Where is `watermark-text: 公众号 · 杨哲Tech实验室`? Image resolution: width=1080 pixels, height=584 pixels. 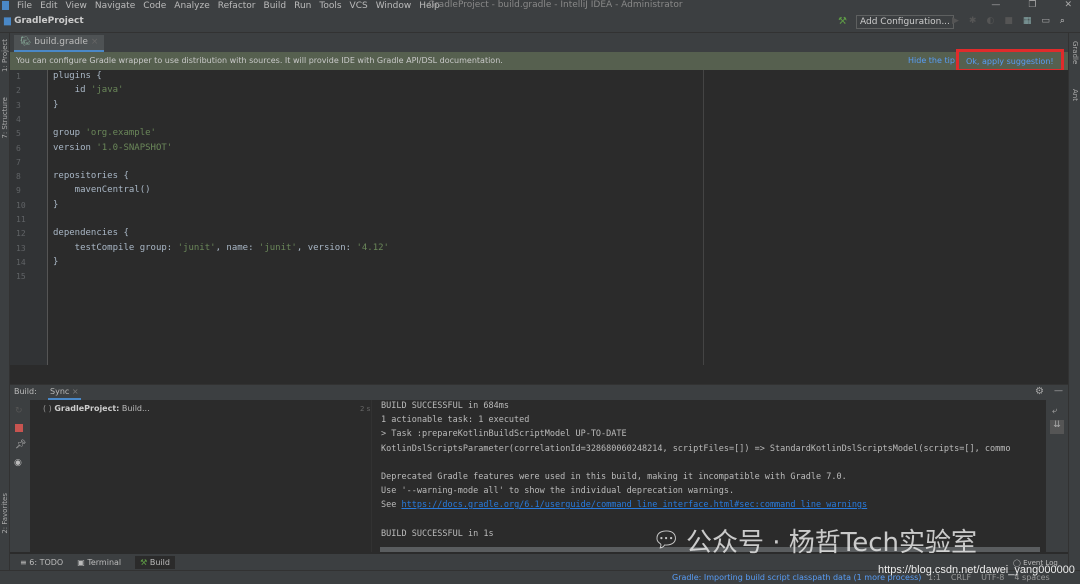
watermark-text: 公众号 · 杨哲Tech实验室 is located at coordinates (831, 543).